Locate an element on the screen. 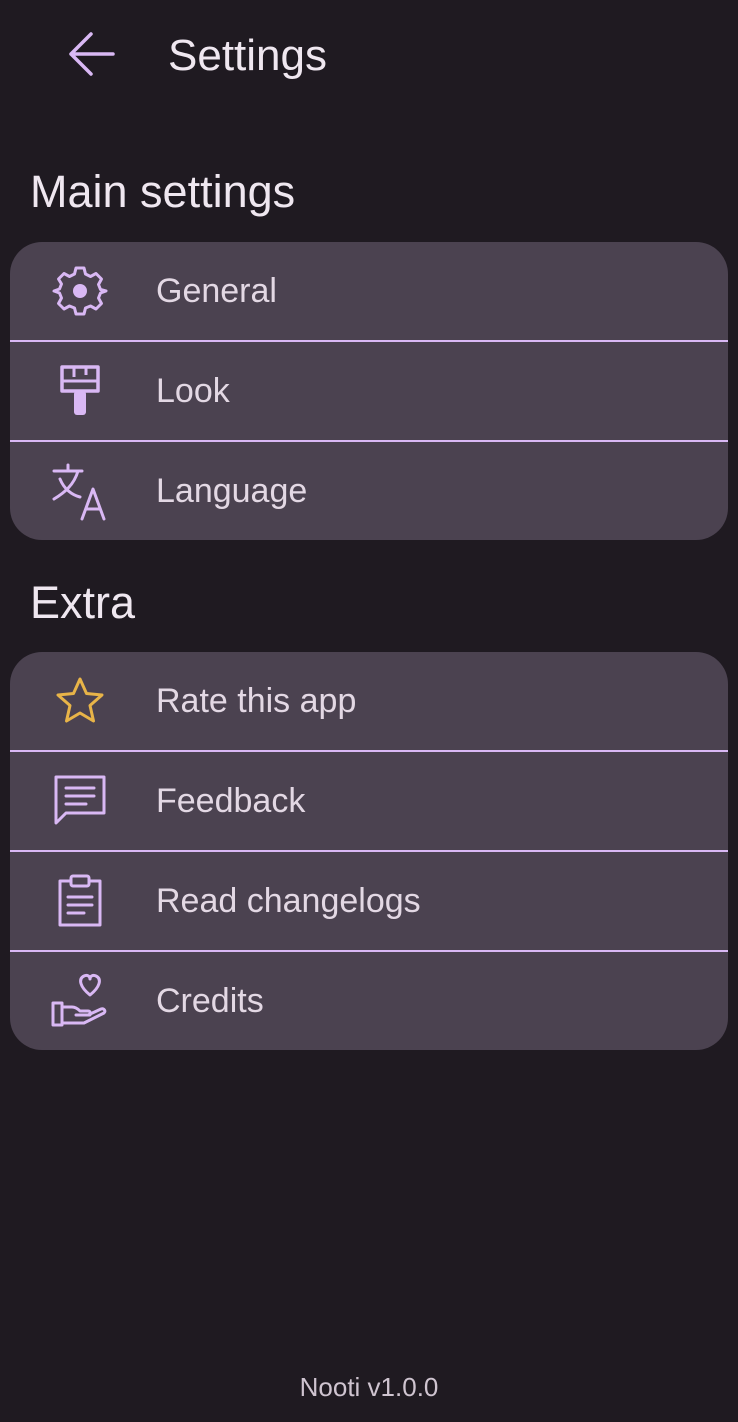  translate-icon is located at coordinates (80, 491).